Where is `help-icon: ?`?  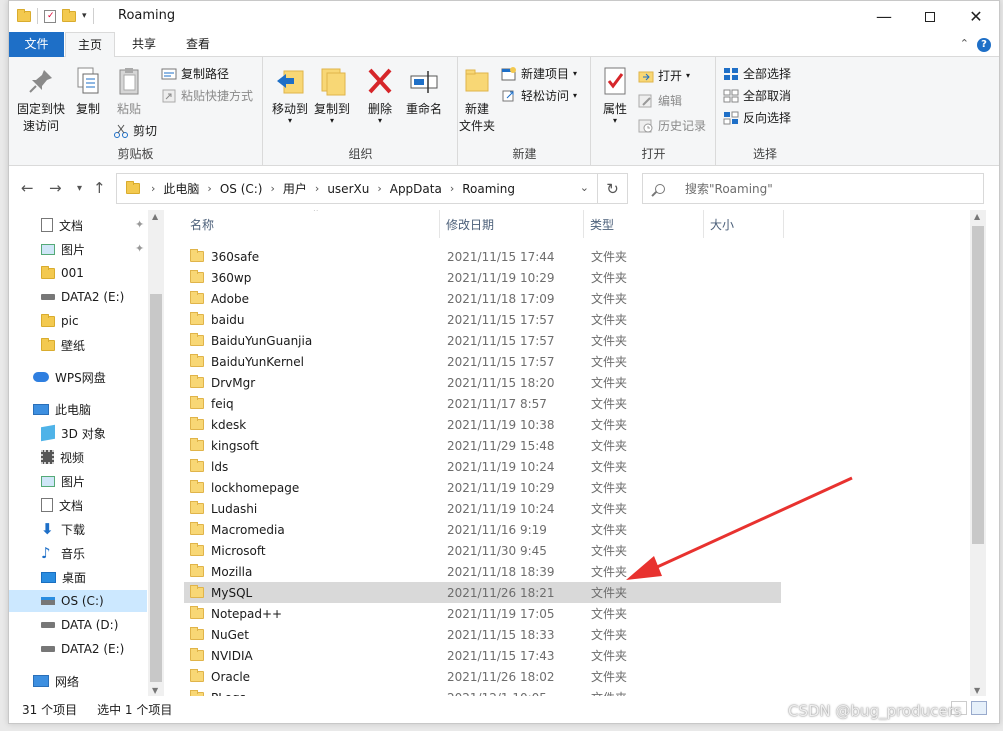
help-icon: ? is located at coordinates (984, 45).